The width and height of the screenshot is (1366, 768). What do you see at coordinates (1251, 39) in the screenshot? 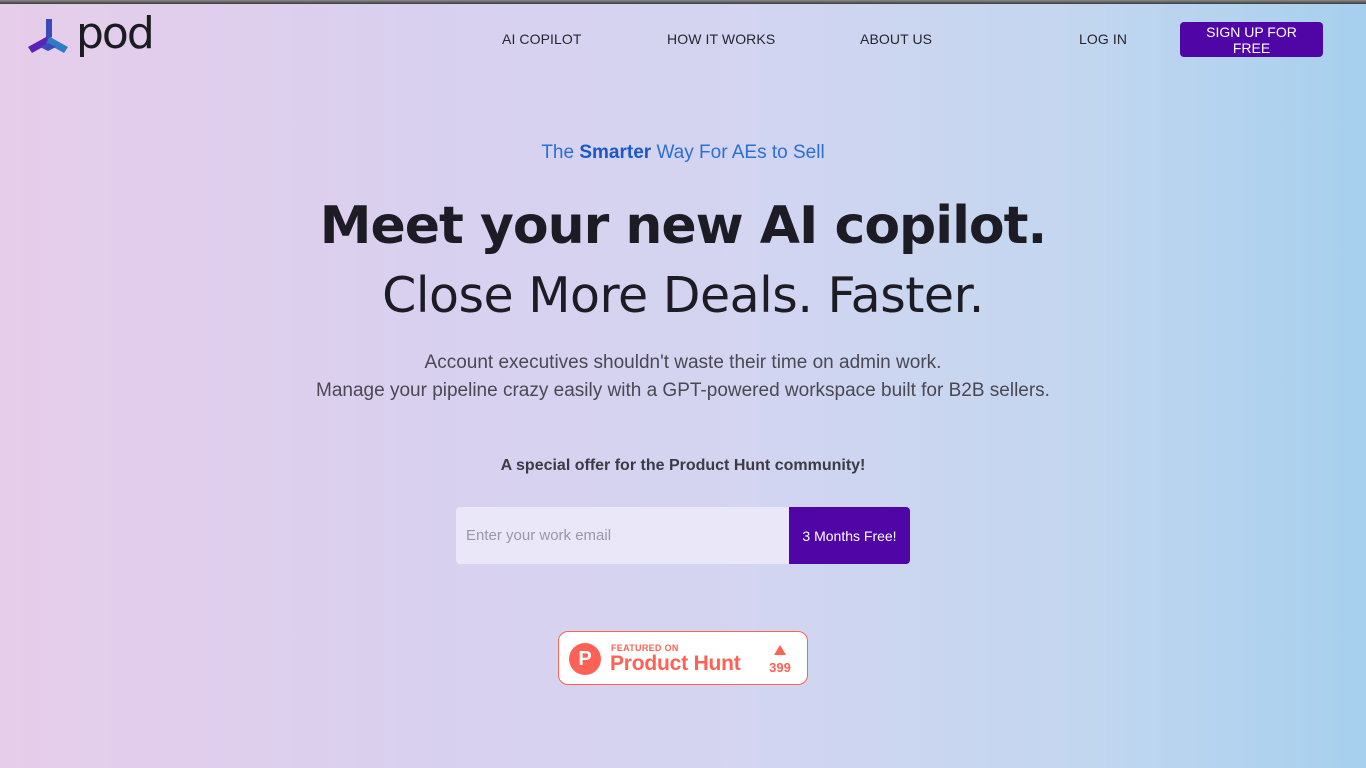
I see `signup-button: SIGN UP FOR FREE` at bounding box center [1251, 39].